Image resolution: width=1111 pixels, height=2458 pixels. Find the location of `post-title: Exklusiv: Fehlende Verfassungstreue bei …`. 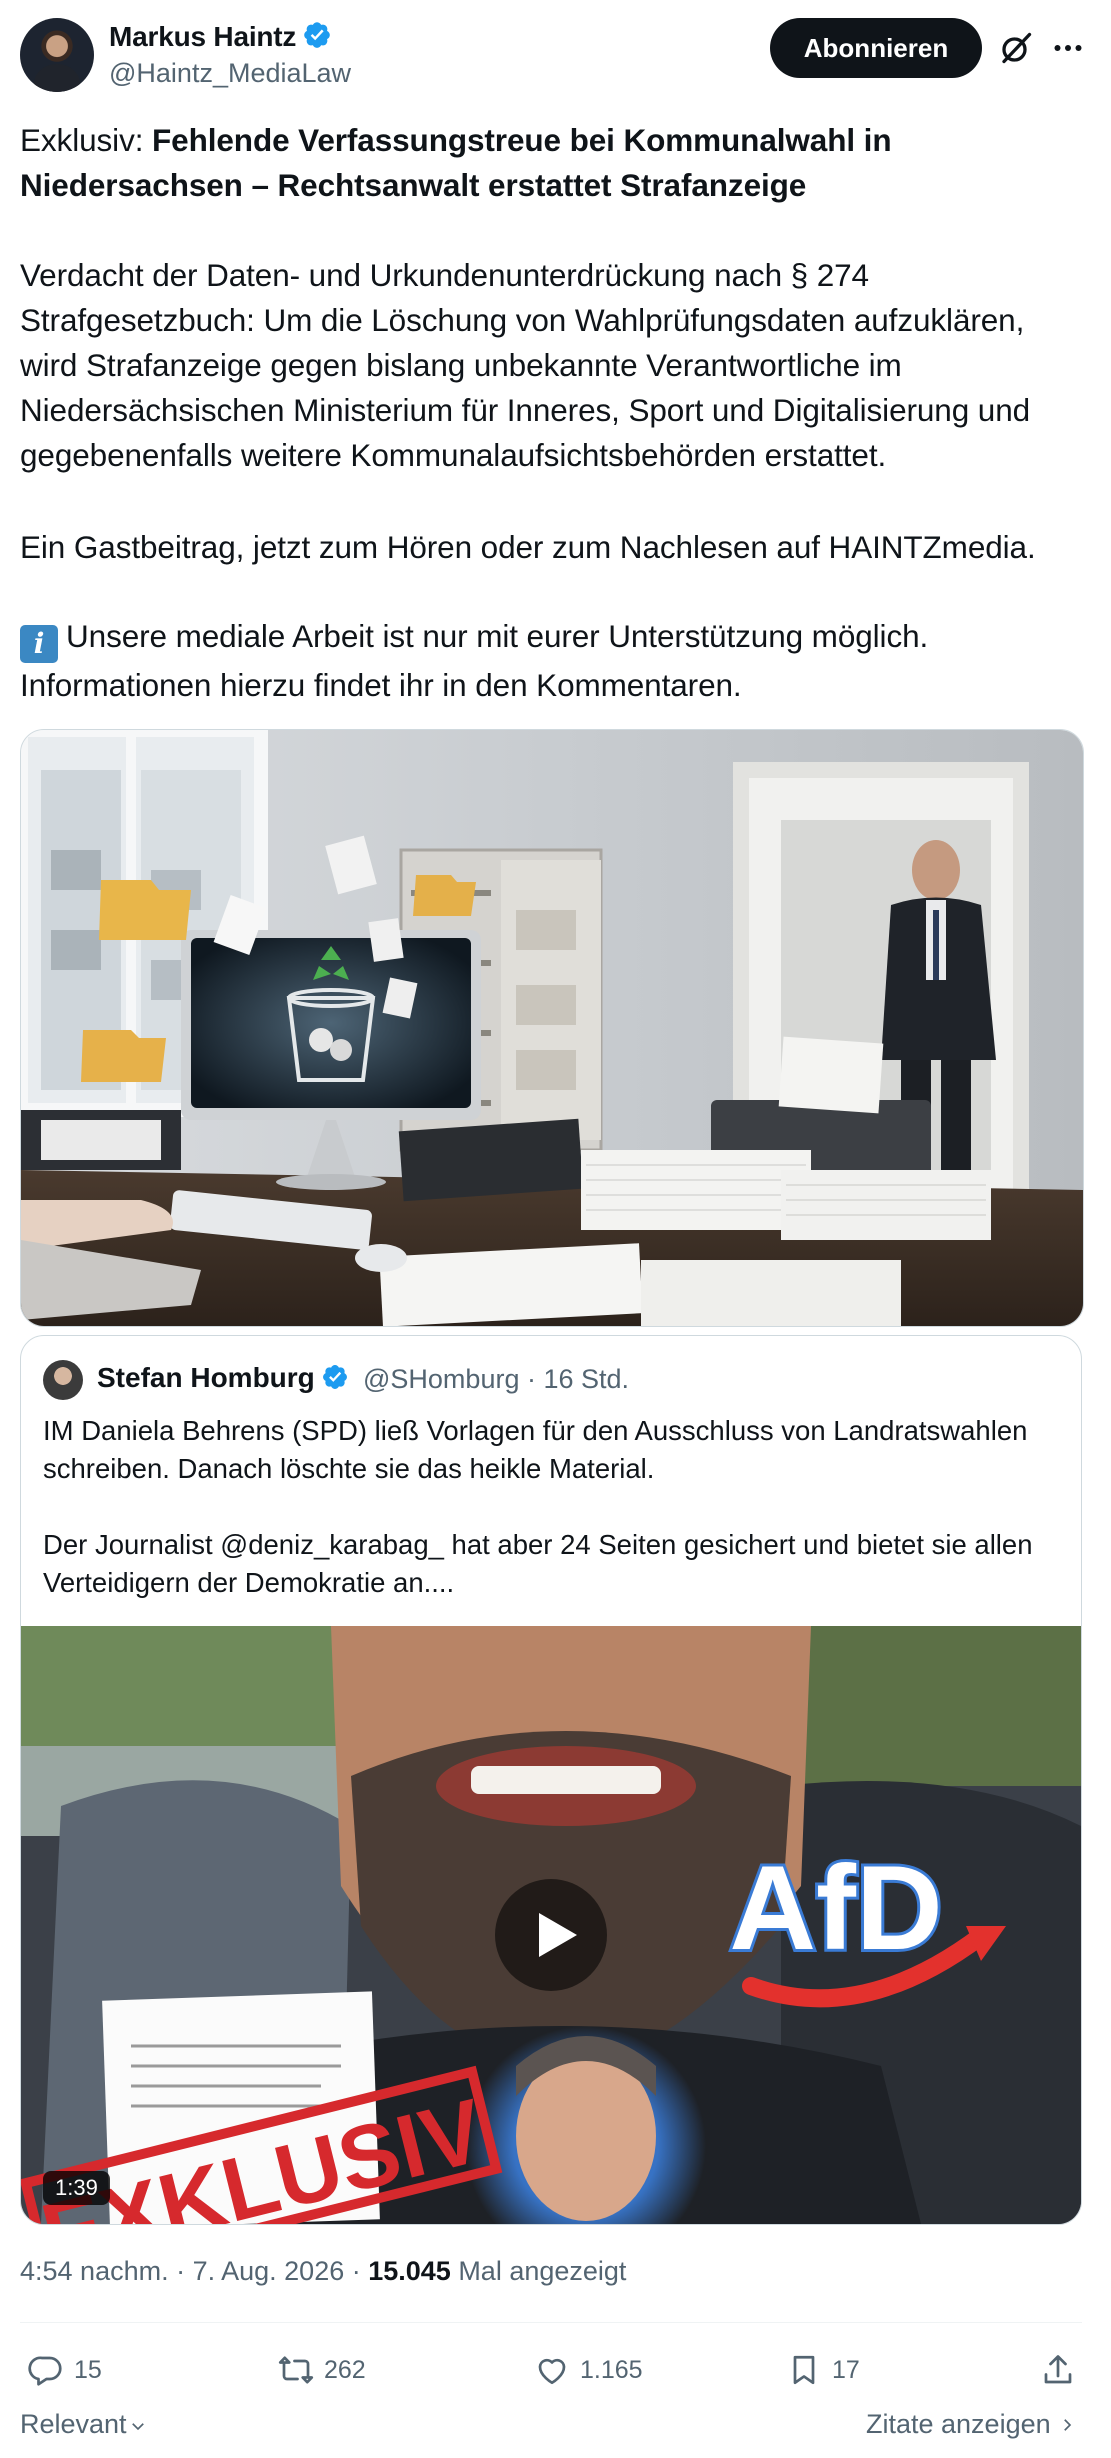

post-title: Exklusiv: Fehlende Verfassungstreue bei … is located at coordinates (555, 163).